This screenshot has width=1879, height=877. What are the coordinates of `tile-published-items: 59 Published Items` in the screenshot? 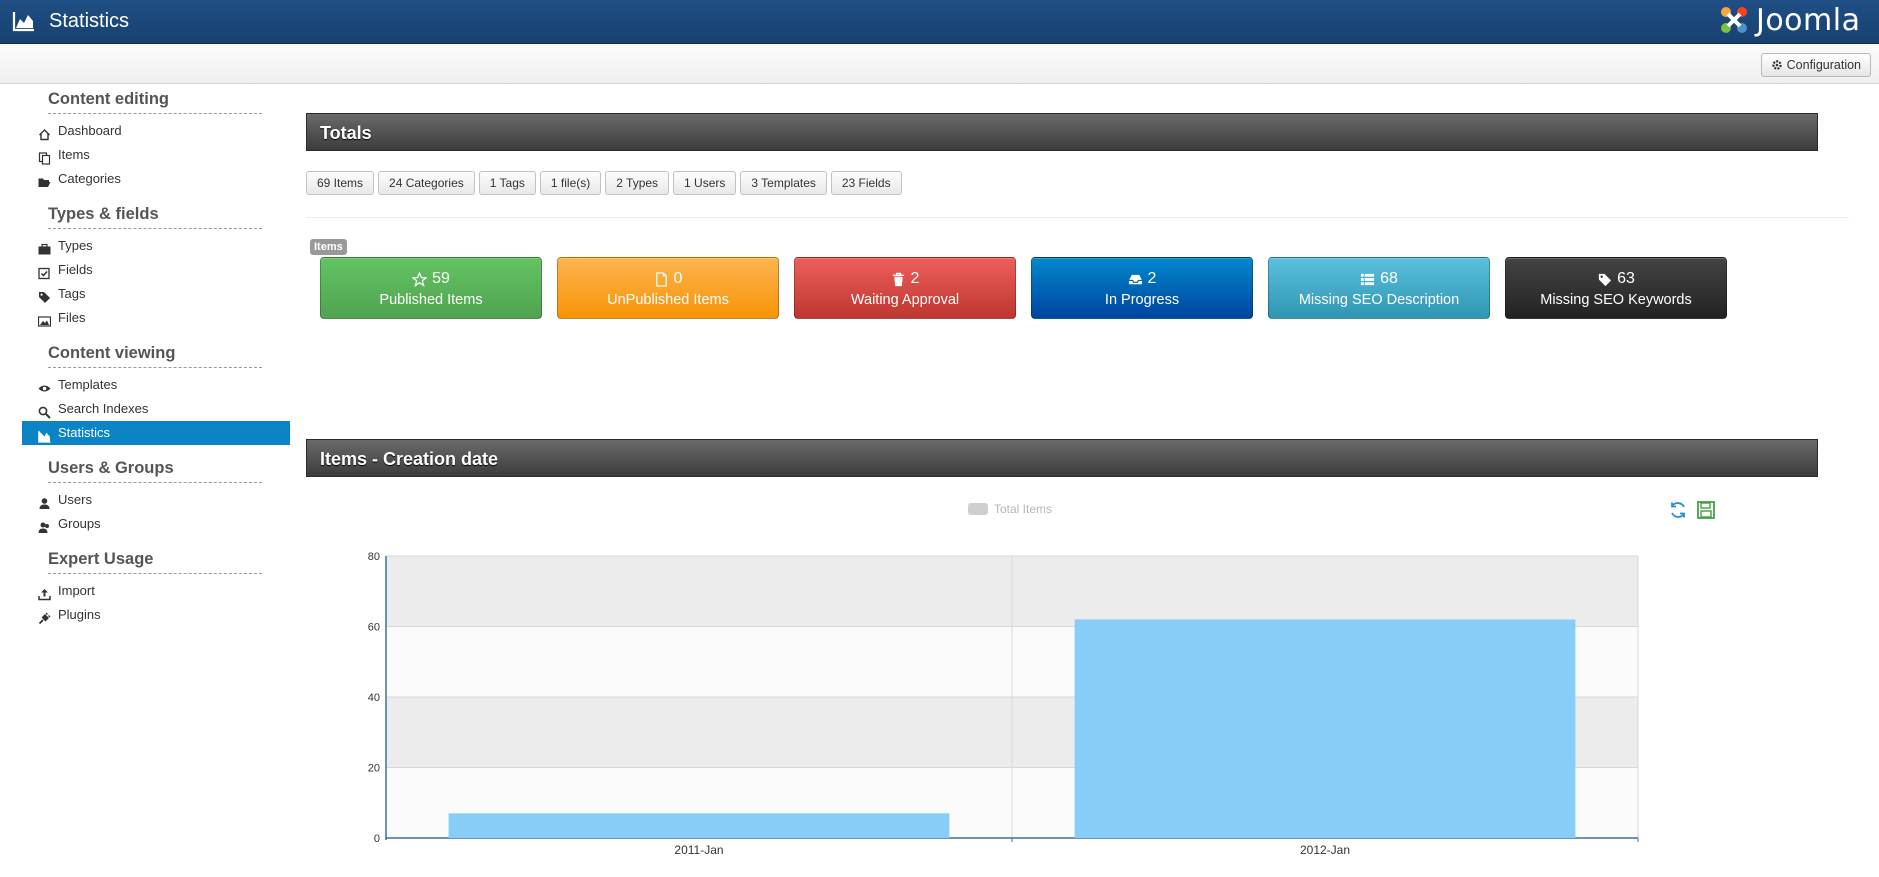 It's located at (431, 288).